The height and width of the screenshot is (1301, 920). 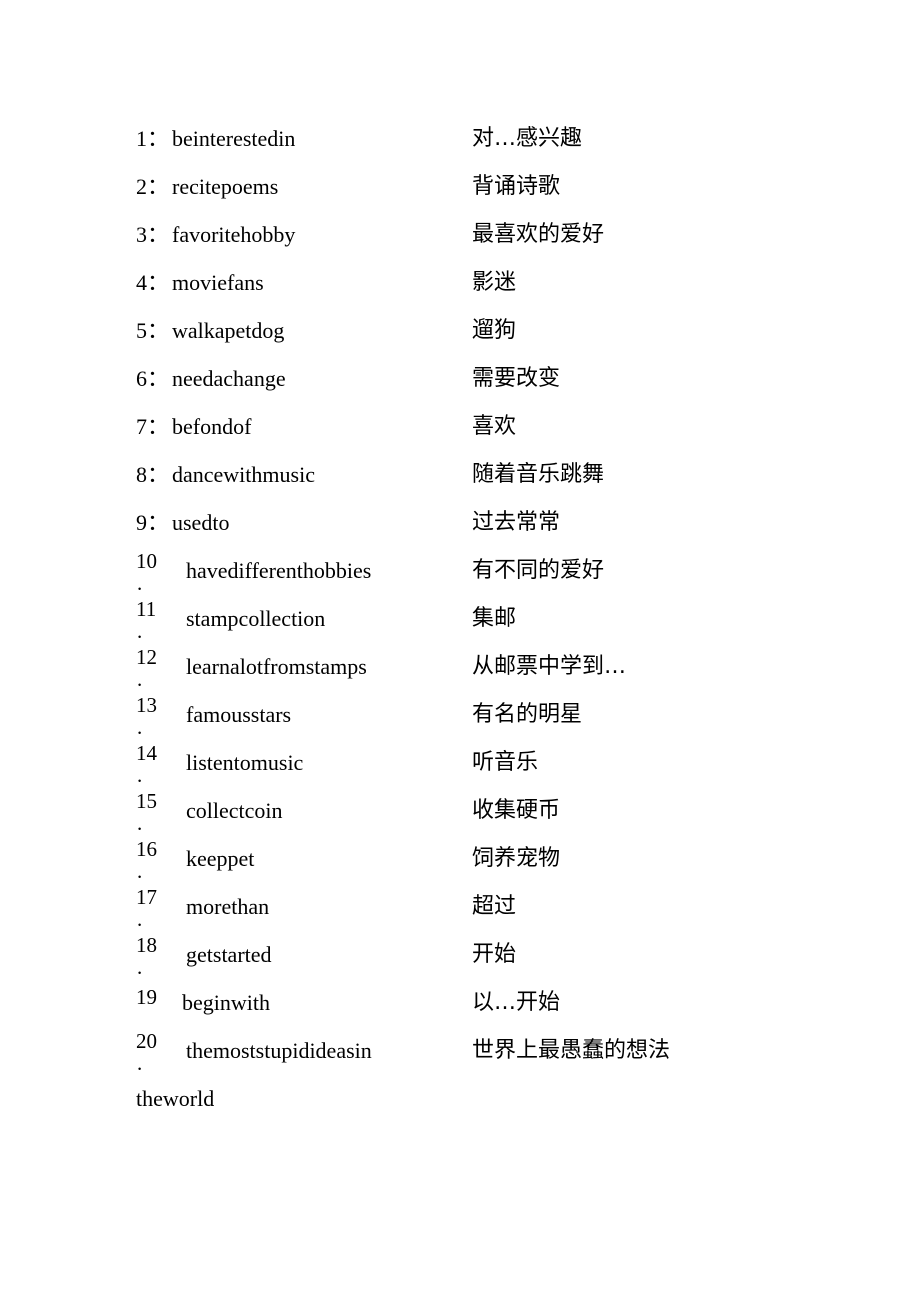 I want to click on vocabulary-row: 20 . themoststupidideasin 世界上最愚蠢的想法, so click(x=460, y=1054).